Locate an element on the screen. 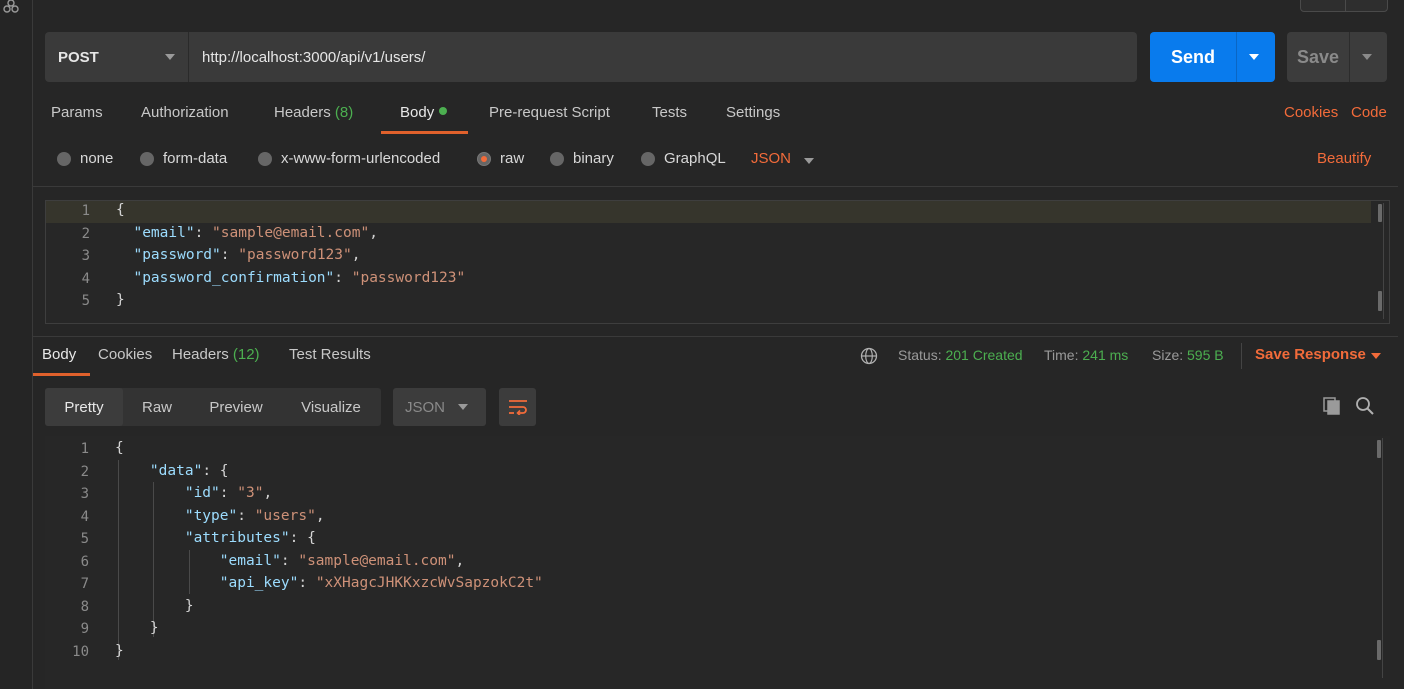  response-tab-headers: Headers (12) is located at coordinates (216, 354).